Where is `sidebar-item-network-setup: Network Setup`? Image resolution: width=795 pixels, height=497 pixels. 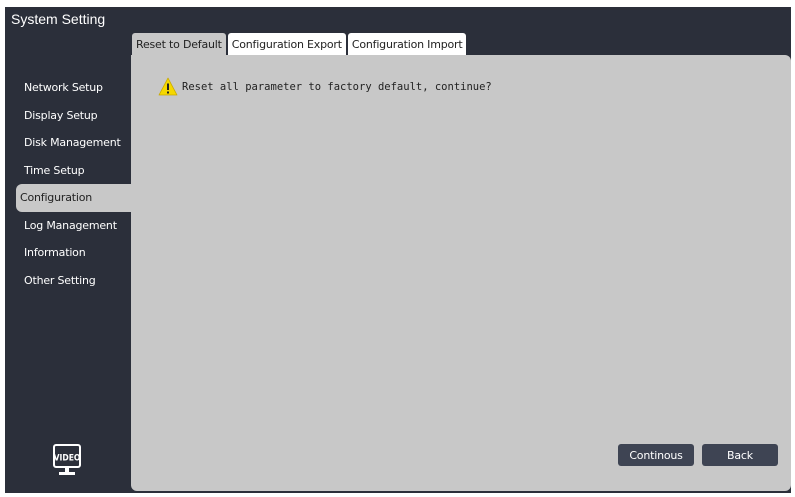 sidebar-item-network-setup: Network Setup is located at coordinates (68, 88).